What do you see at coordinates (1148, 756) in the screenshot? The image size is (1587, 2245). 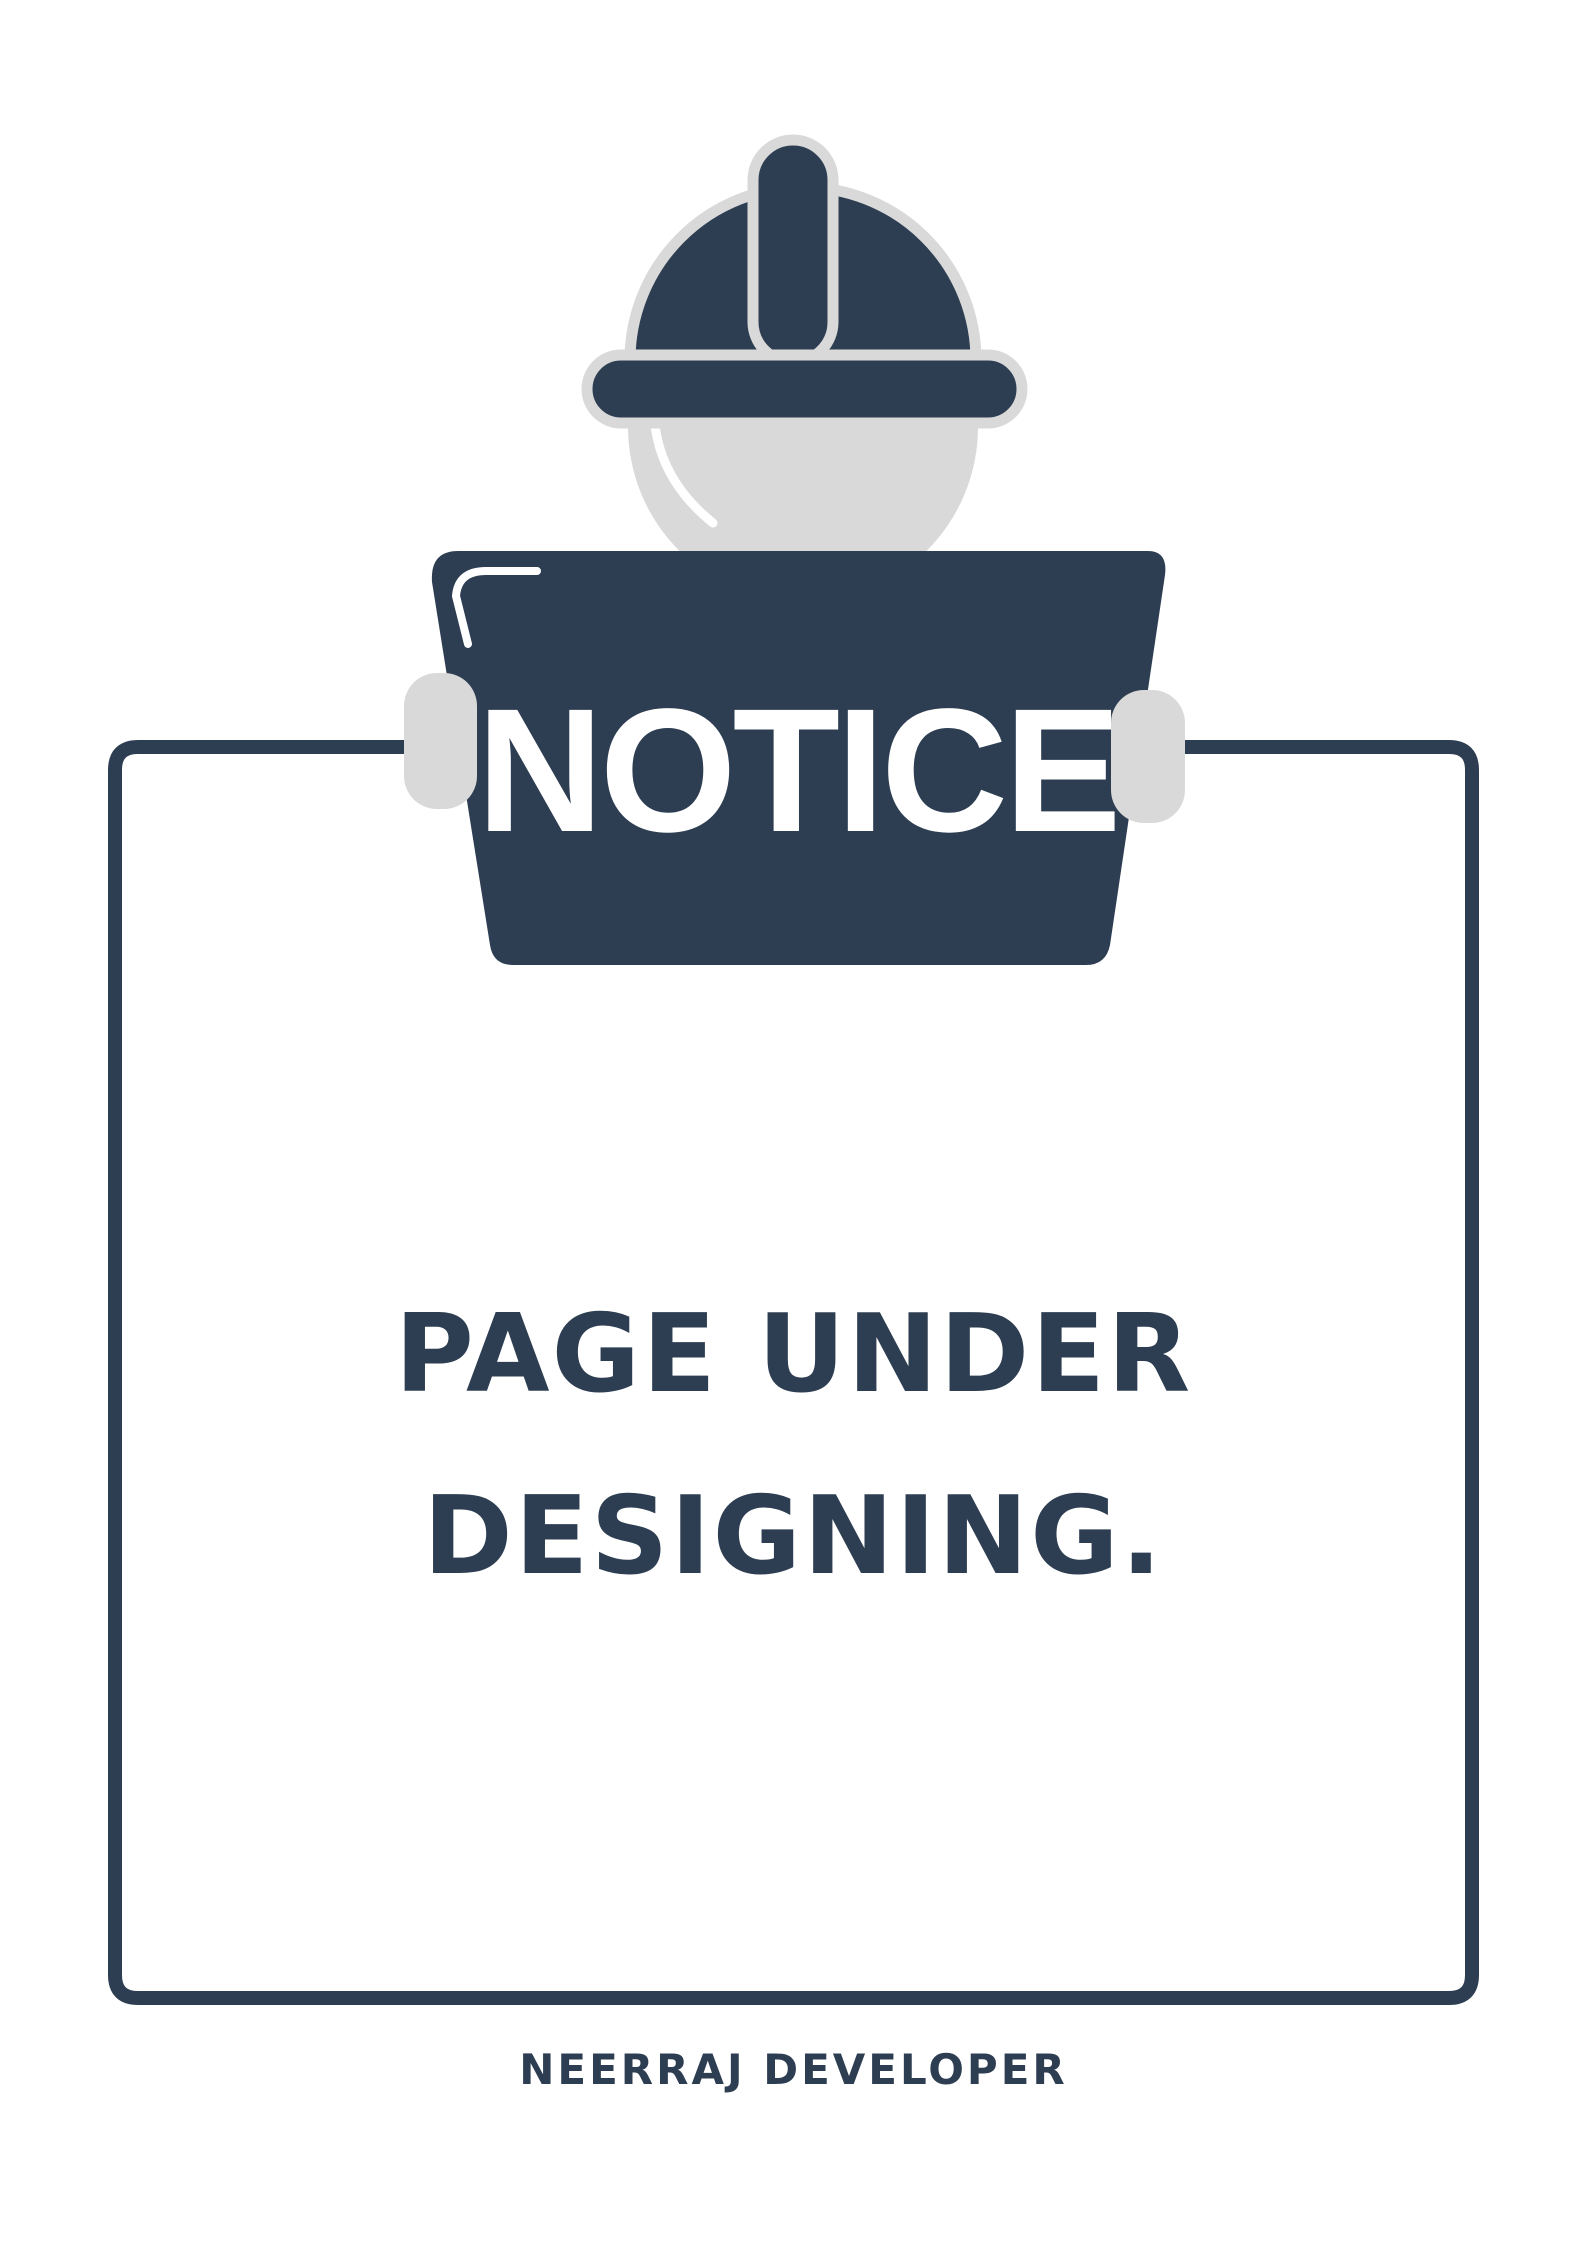 I see `right-hand` at bounding box center [1148, 756].